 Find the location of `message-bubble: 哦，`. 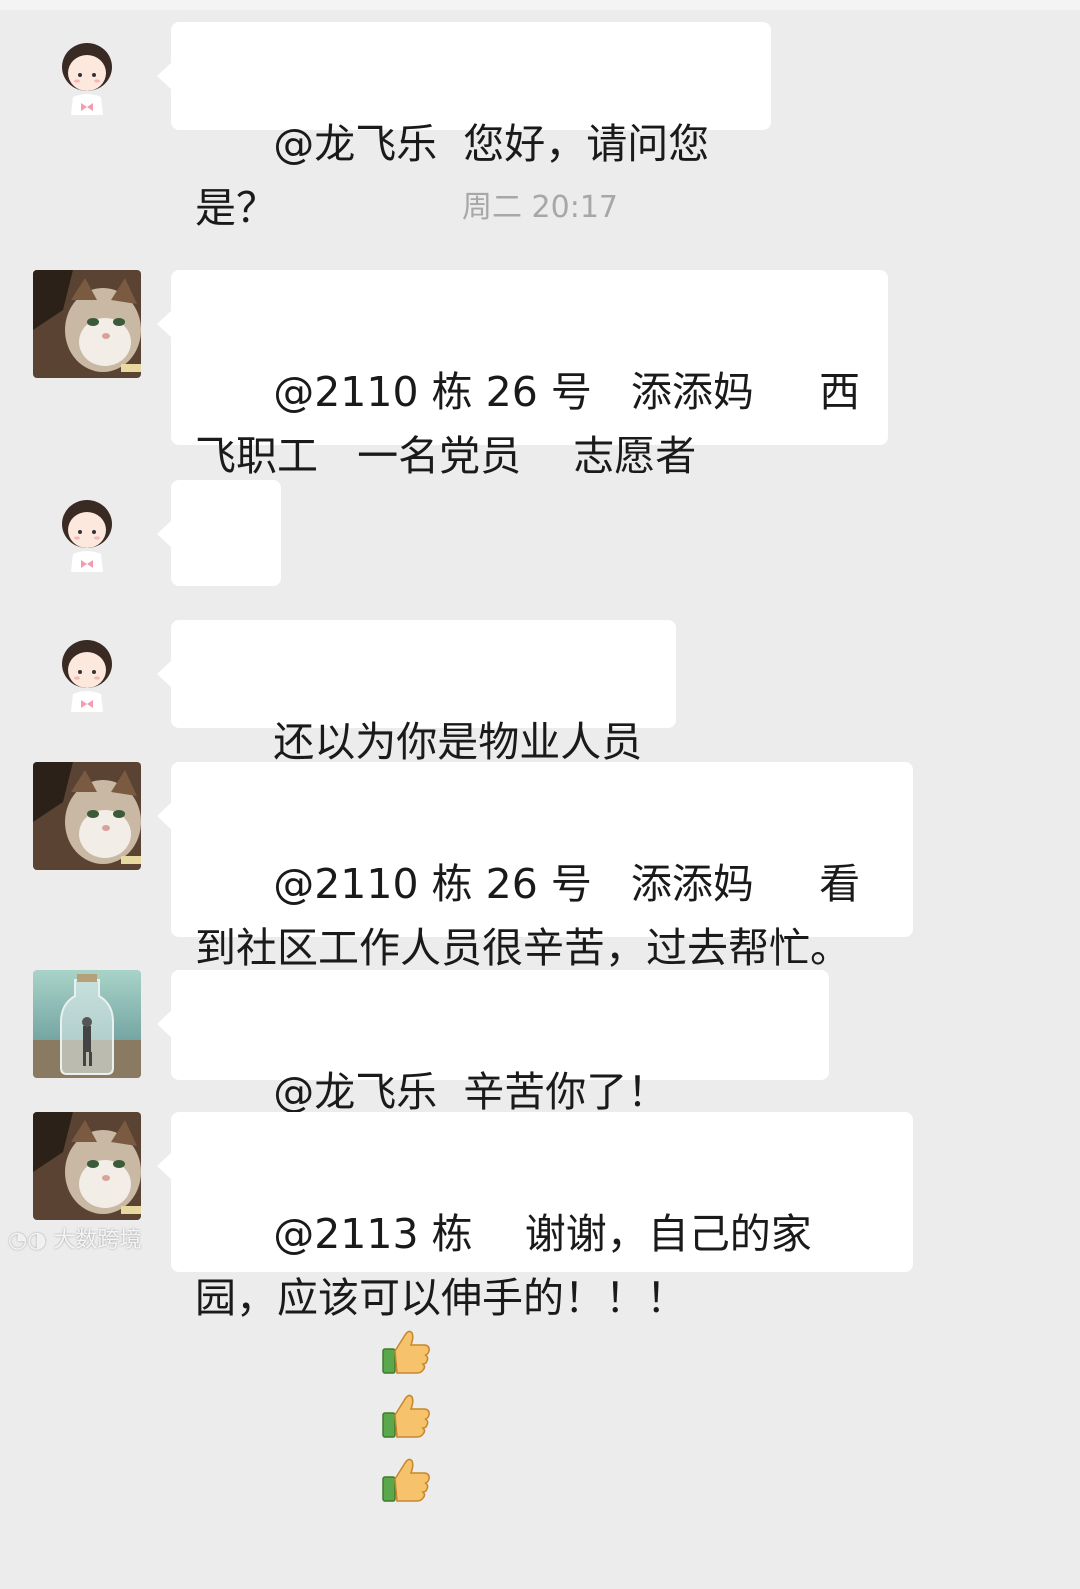

message-bubble: 哦， is located at coordinates (219, 585).